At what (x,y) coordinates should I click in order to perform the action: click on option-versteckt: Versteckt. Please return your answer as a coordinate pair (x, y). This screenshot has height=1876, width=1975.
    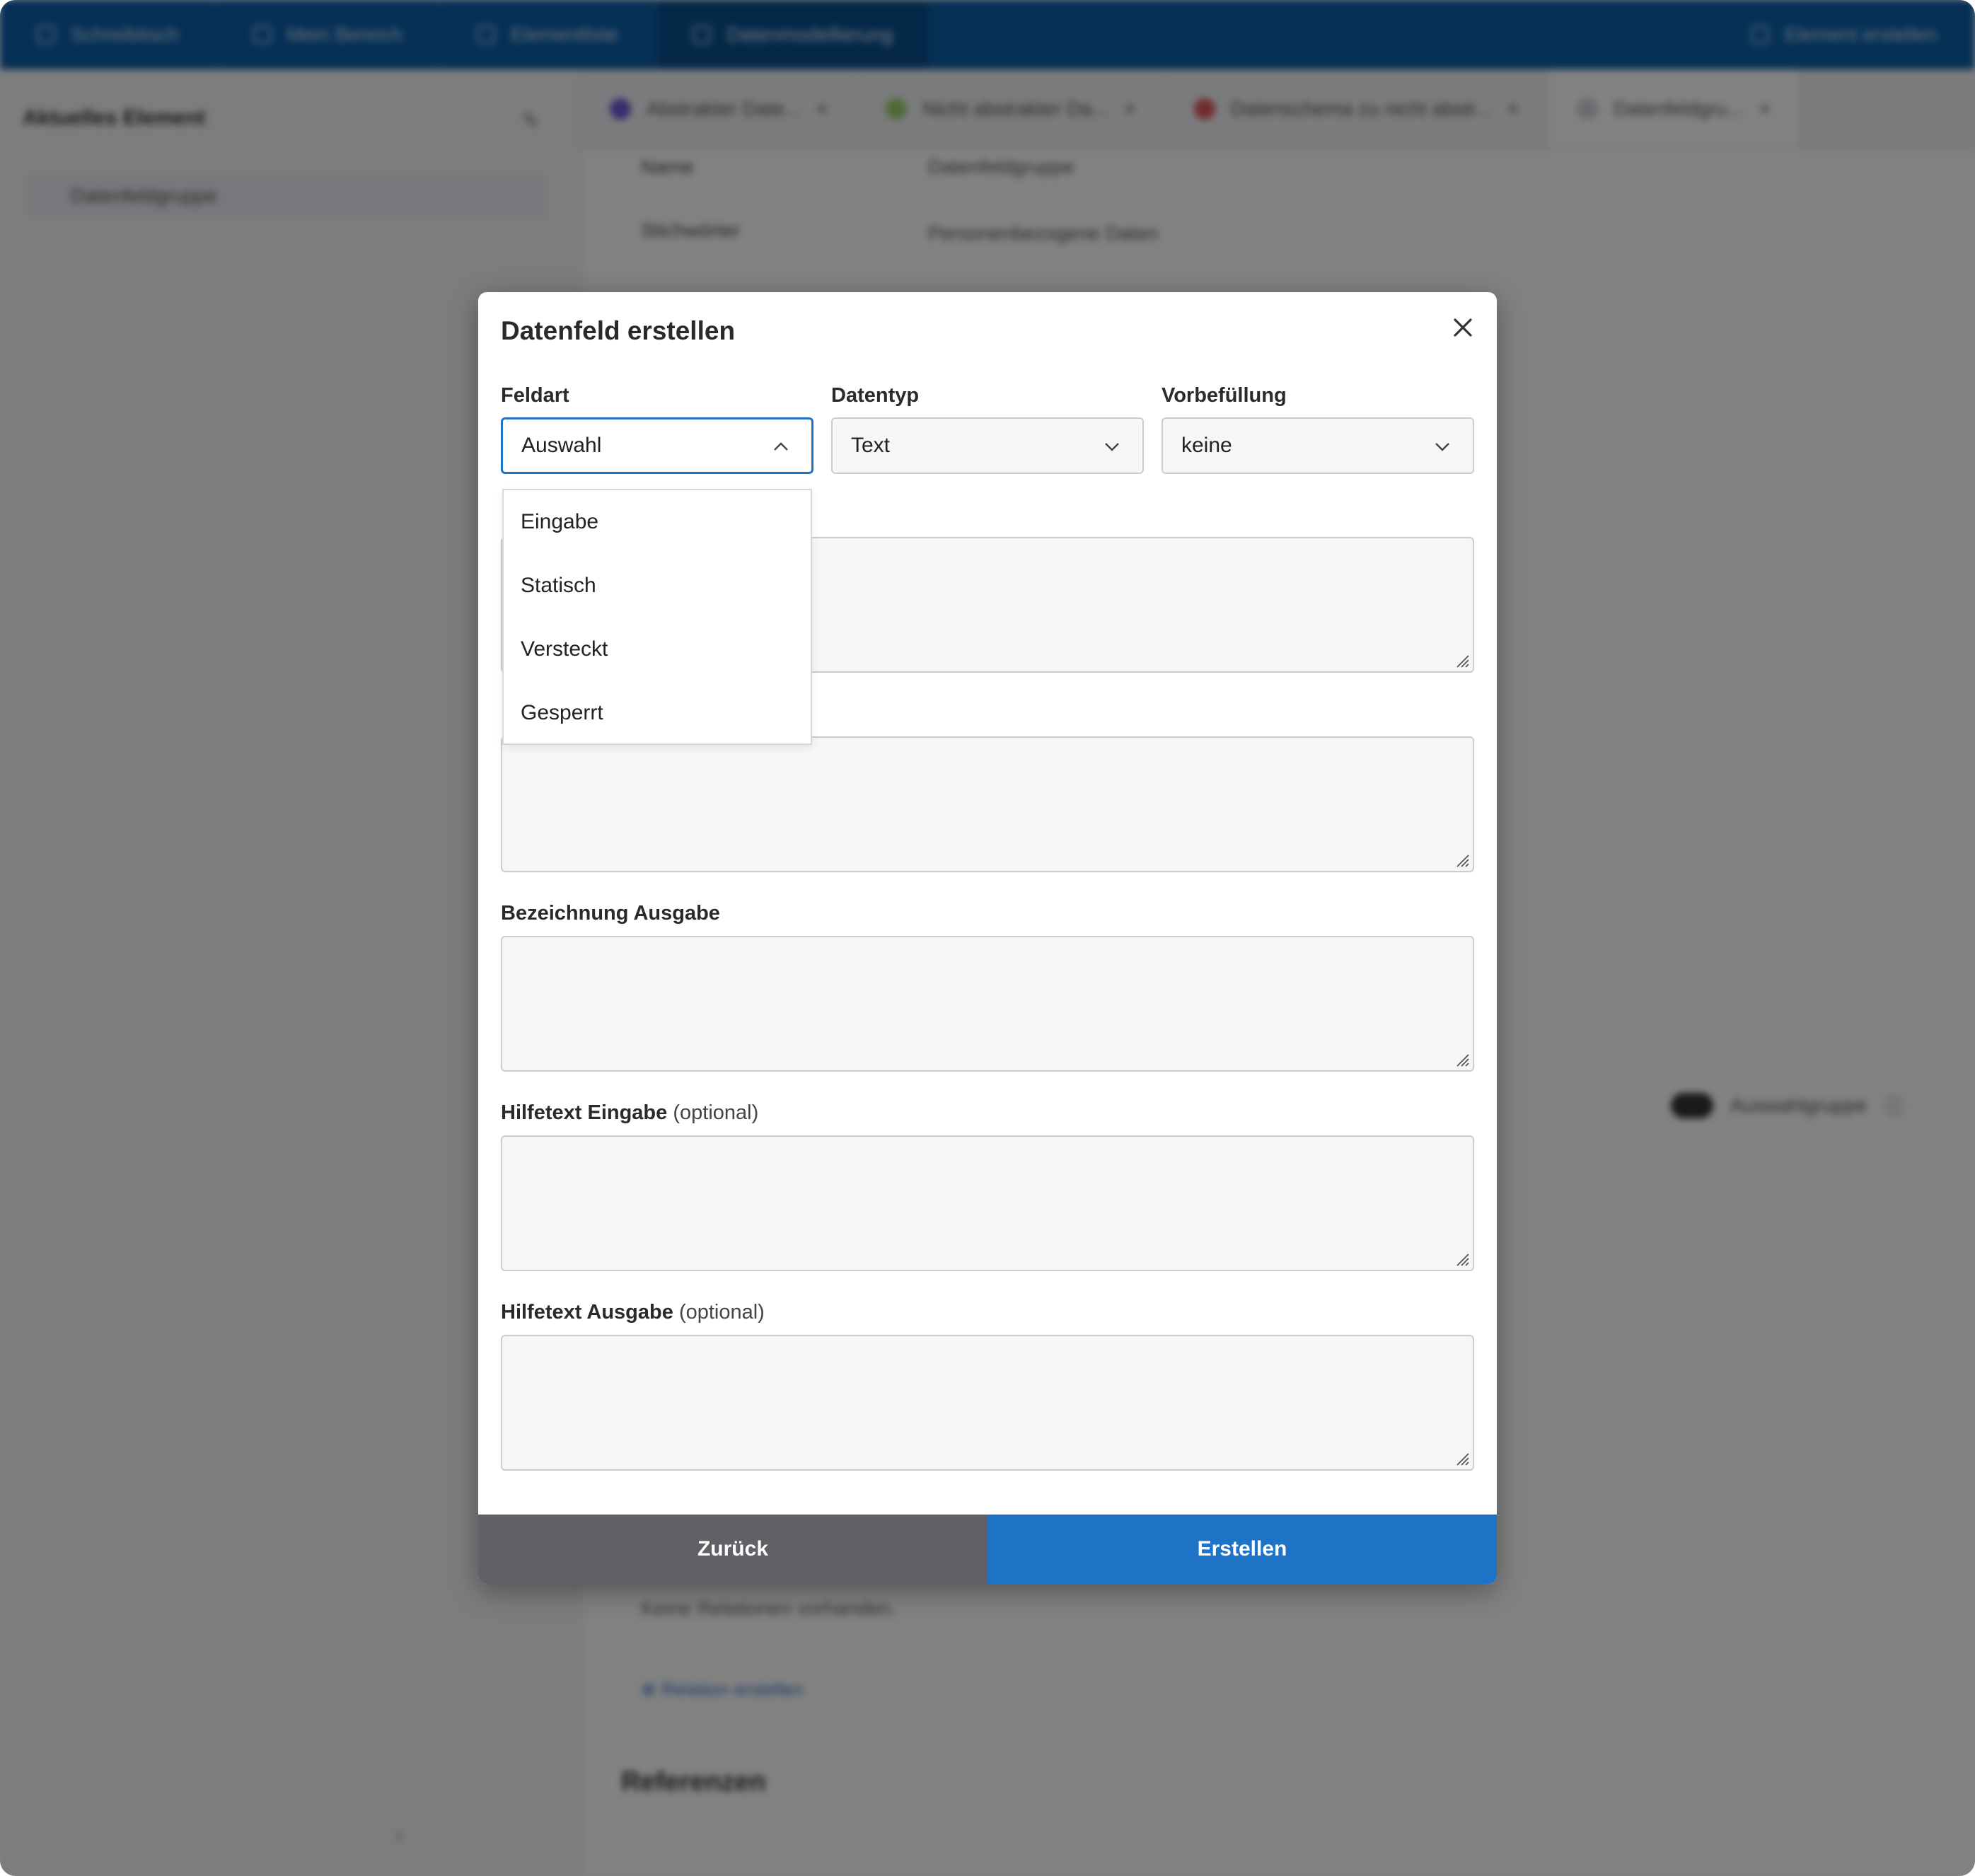
    Looking at the image, I should click on (657, 649).